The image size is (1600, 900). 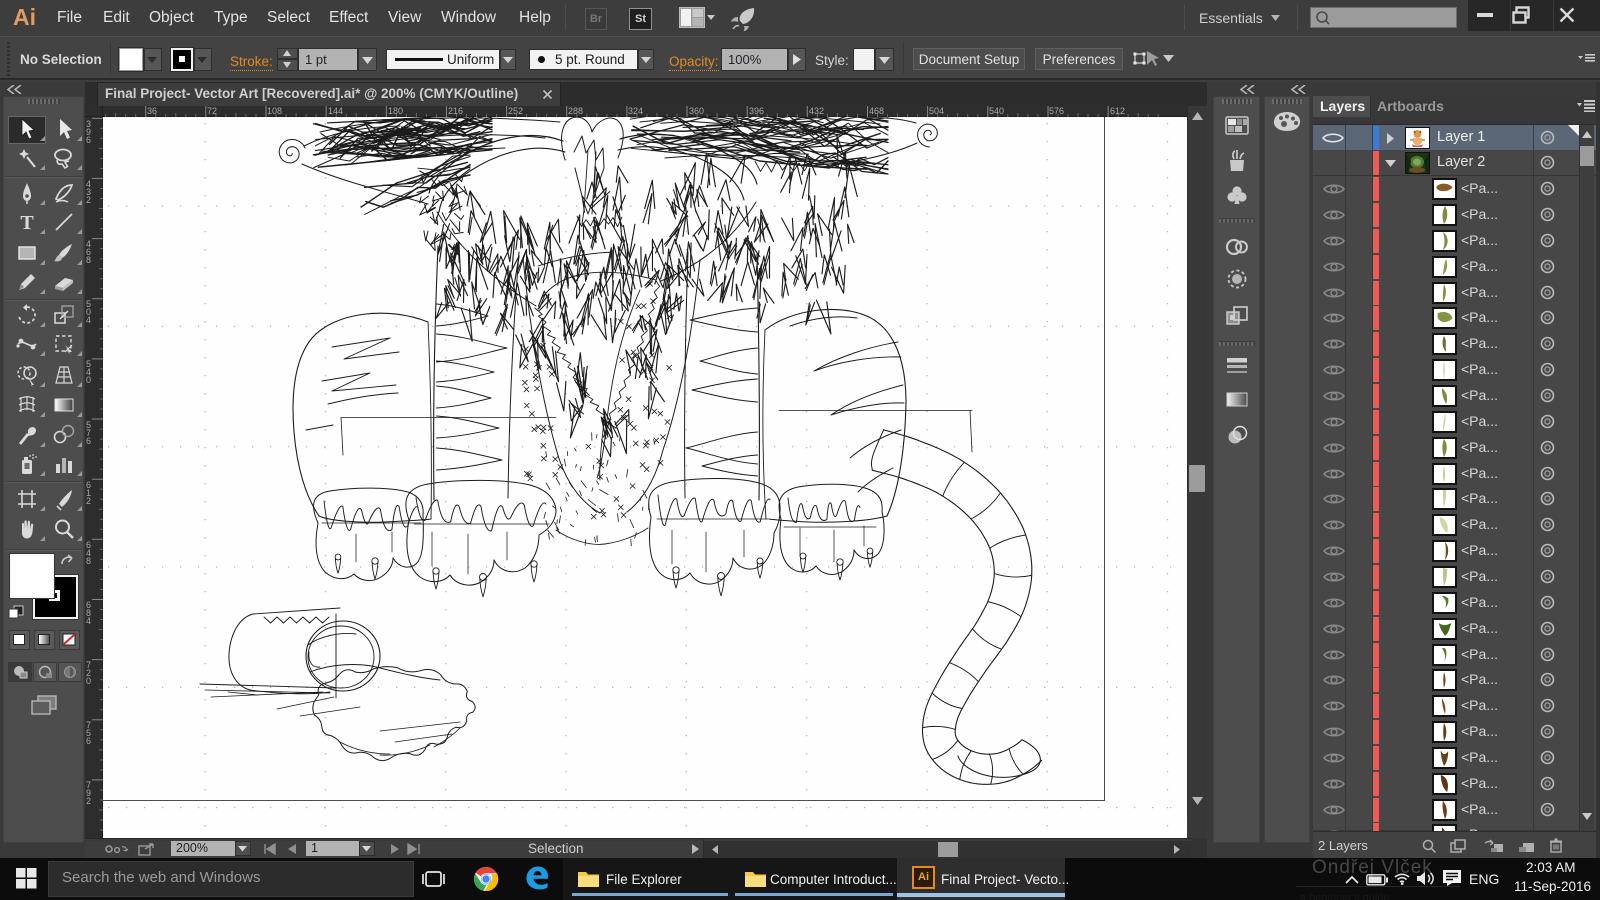 I want to click on svg-text: 468, so click(x=876, y=111).